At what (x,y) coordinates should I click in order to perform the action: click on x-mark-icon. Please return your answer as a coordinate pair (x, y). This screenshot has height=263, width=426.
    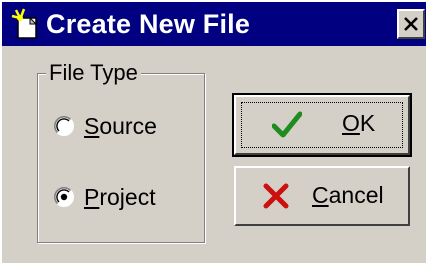
    Looking at the image, I should click on (276, 196).